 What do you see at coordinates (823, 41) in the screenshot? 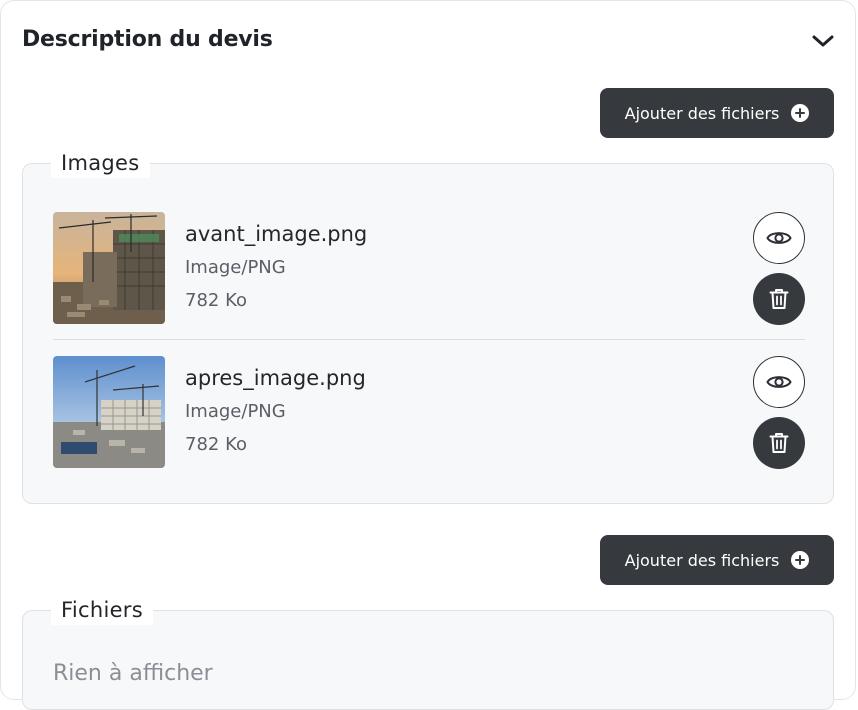
I see `chevron-down-icon` at bounding box center [823, 41].